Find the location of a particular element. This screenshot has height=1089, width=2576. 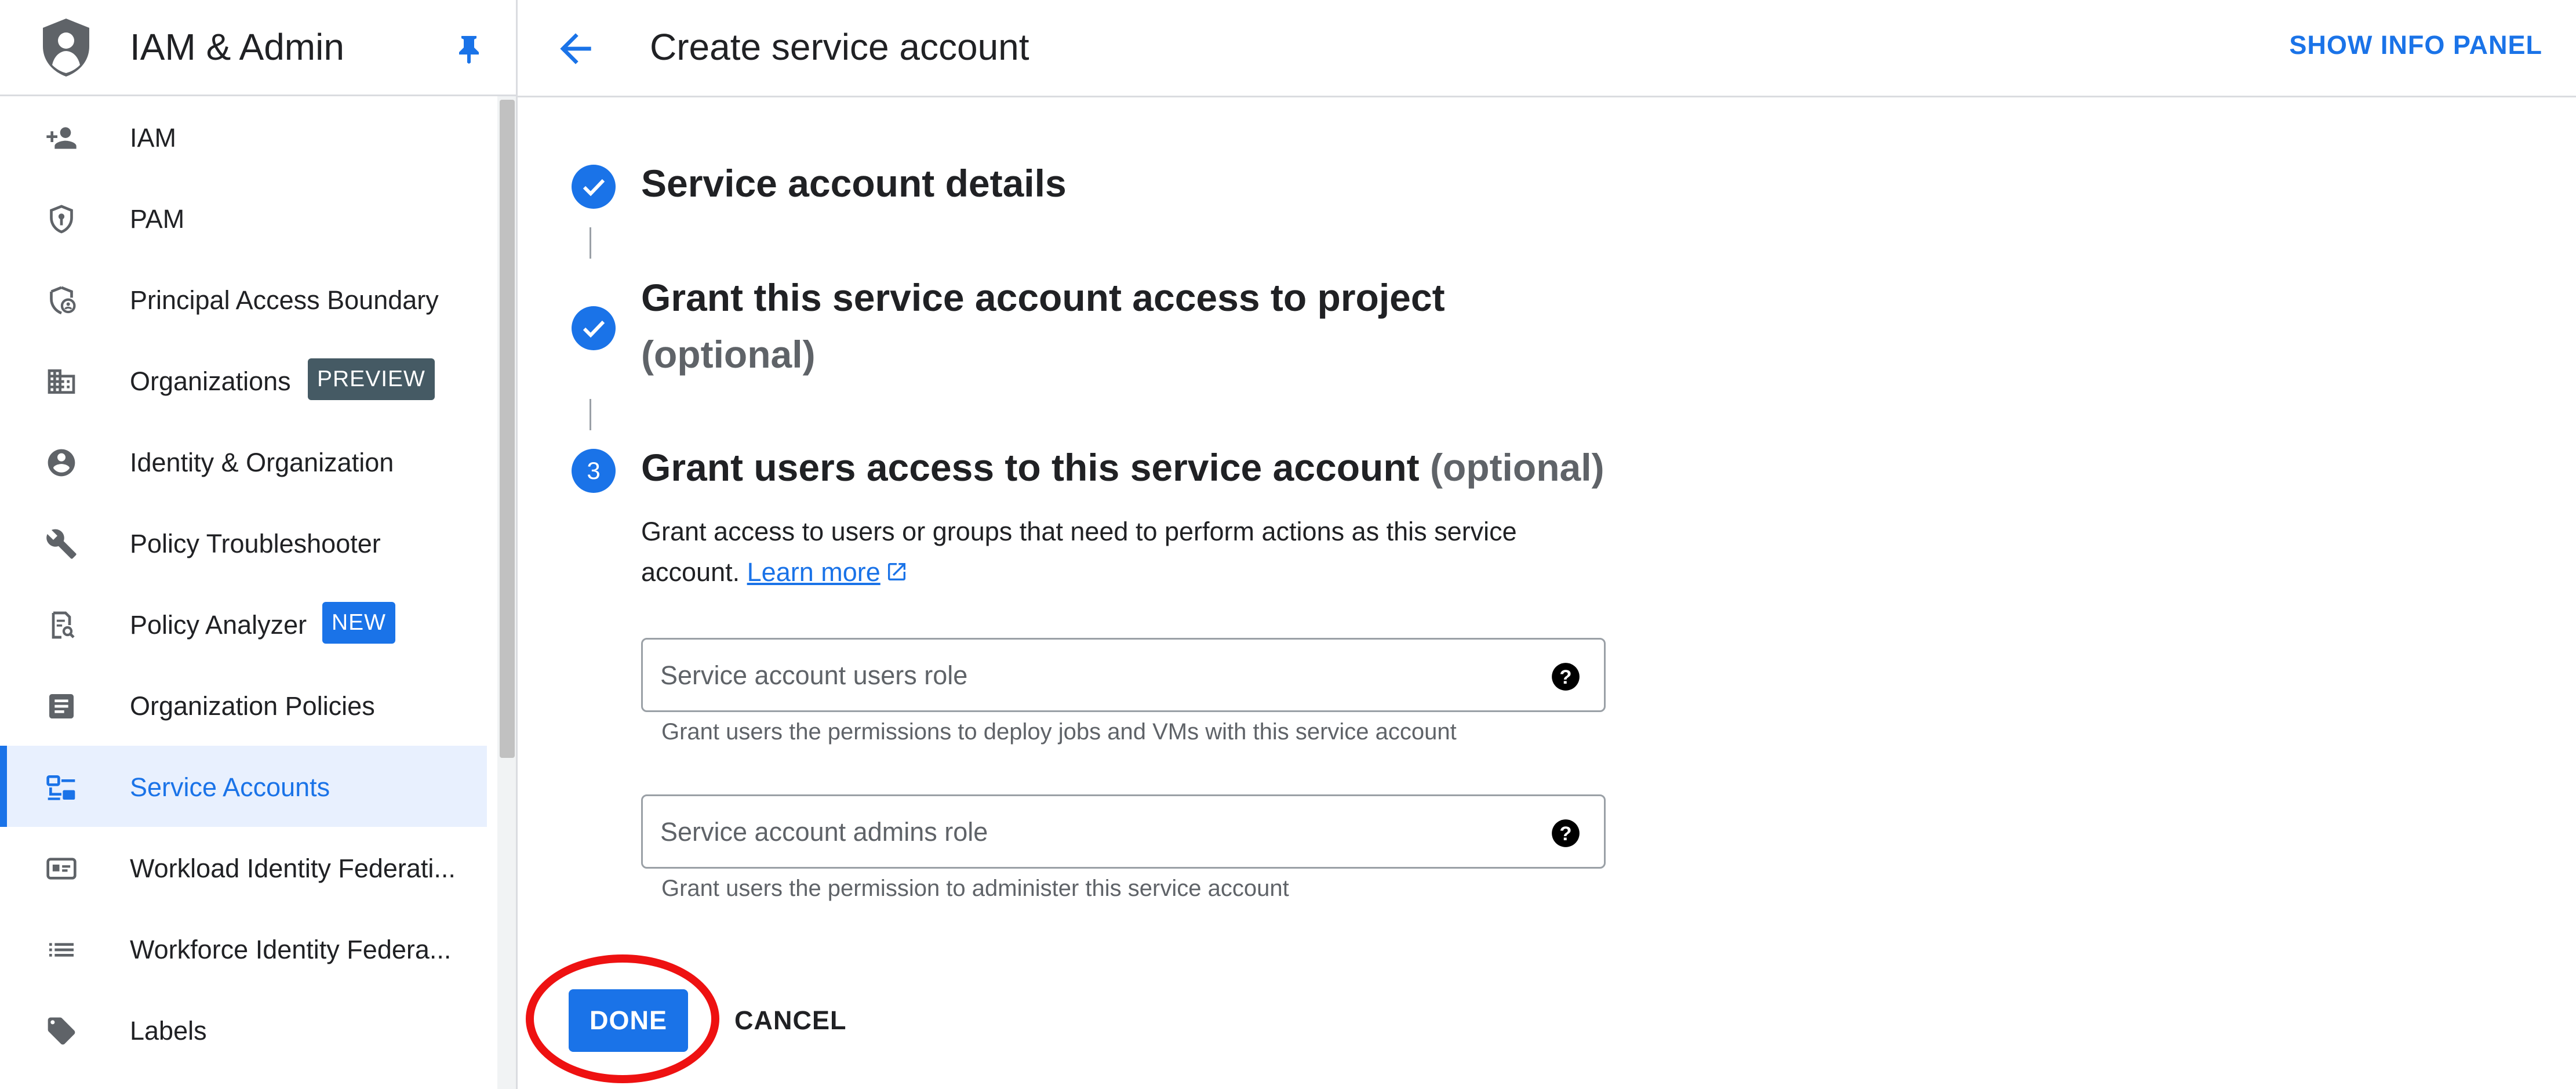

page-title: Create service account is located at coordinates (839, 47).